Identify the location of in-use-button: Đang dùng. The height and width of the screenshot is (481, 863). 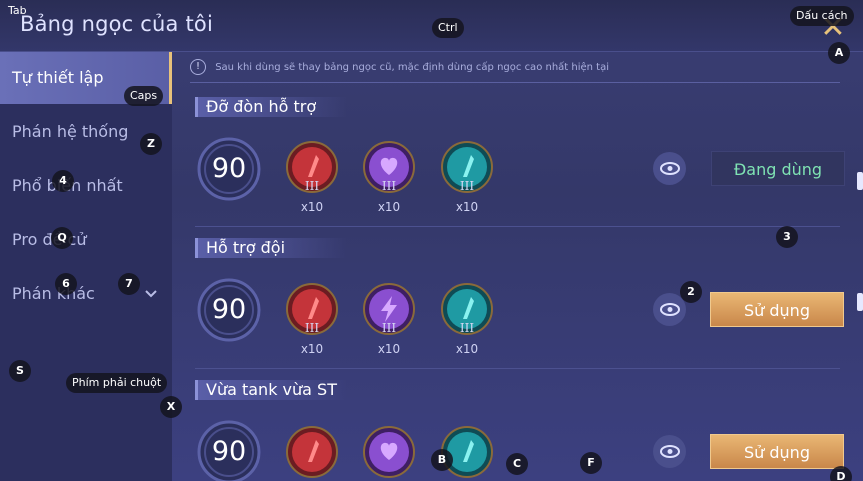
(778, 168).